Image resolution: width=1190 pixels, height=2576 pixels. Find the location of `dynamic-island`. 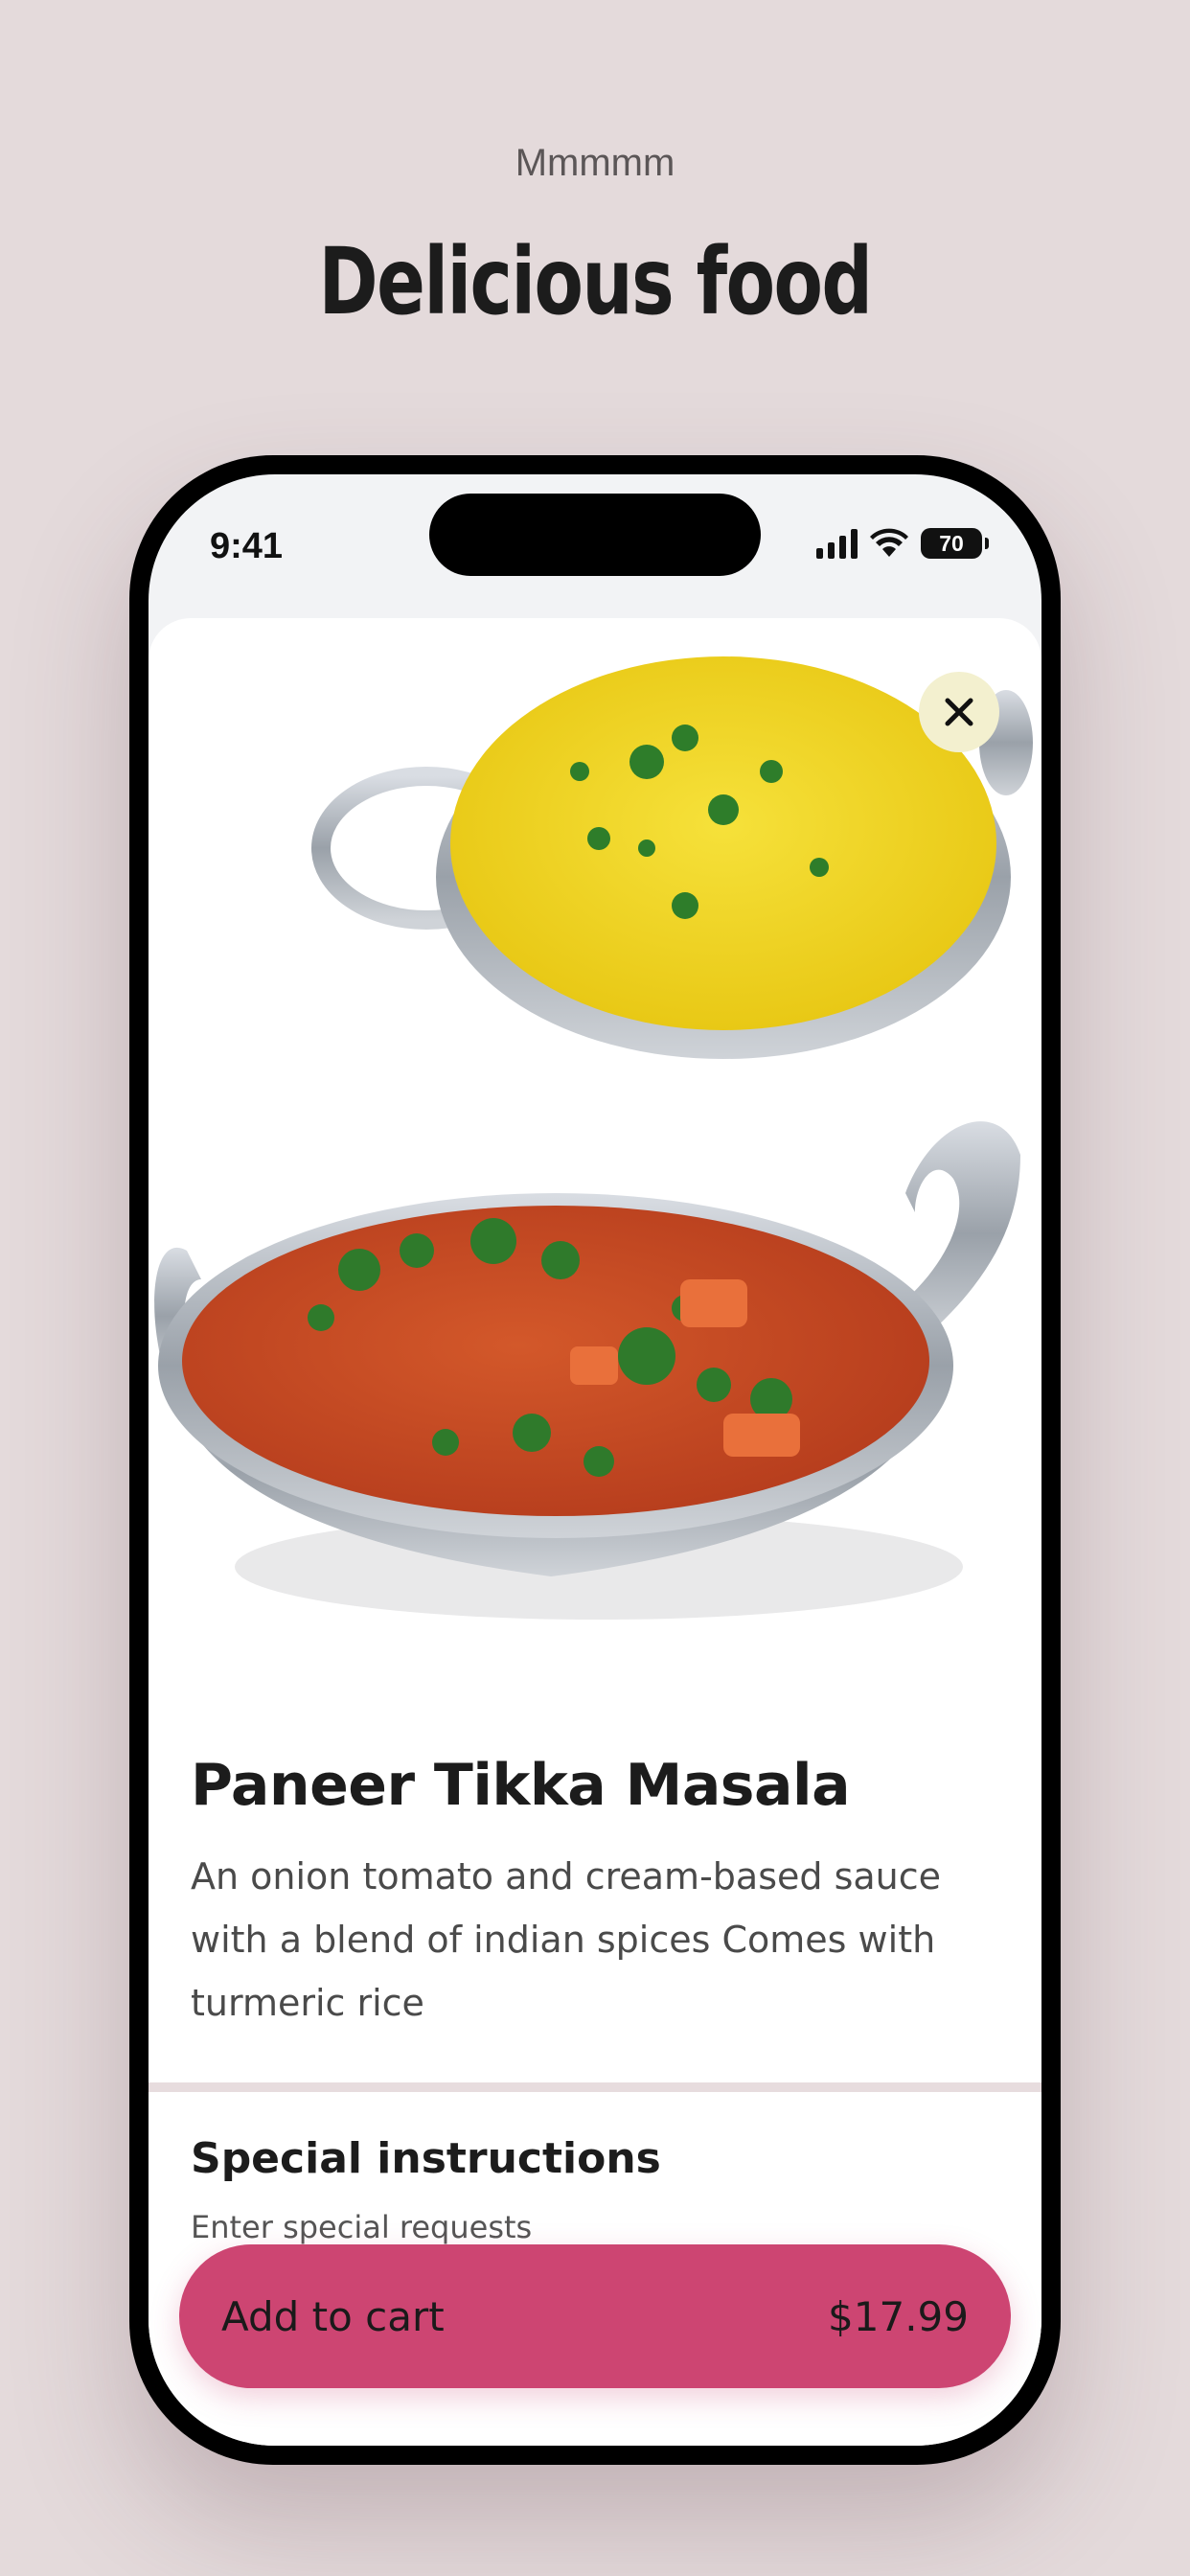

dynamic-island is located at coordinates (595, 535).